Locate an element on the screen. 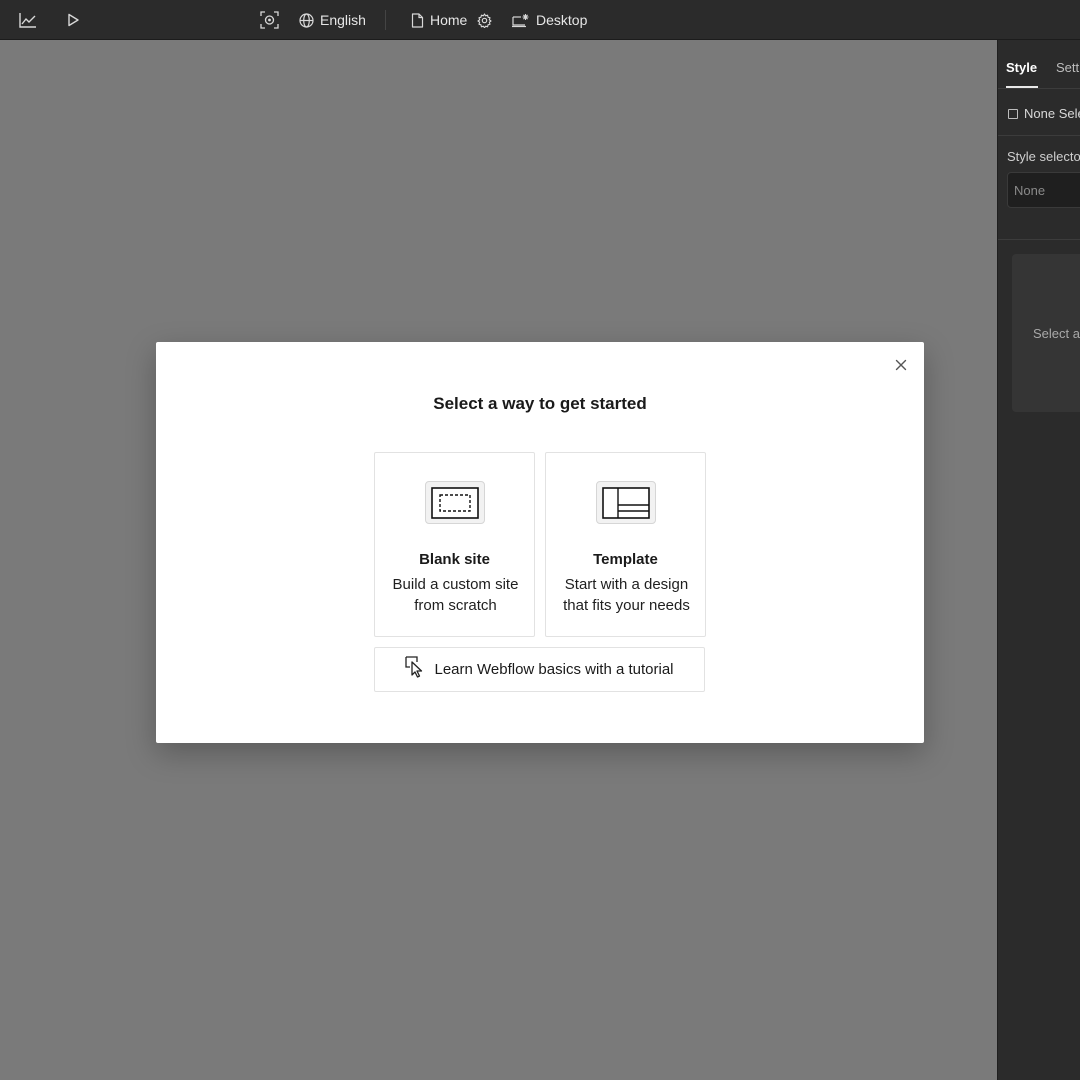 Image resolution: width=1080 pixels, height=1080 pixels. top-toolbar: English Home Desktop is located at coordinates (540, 20).